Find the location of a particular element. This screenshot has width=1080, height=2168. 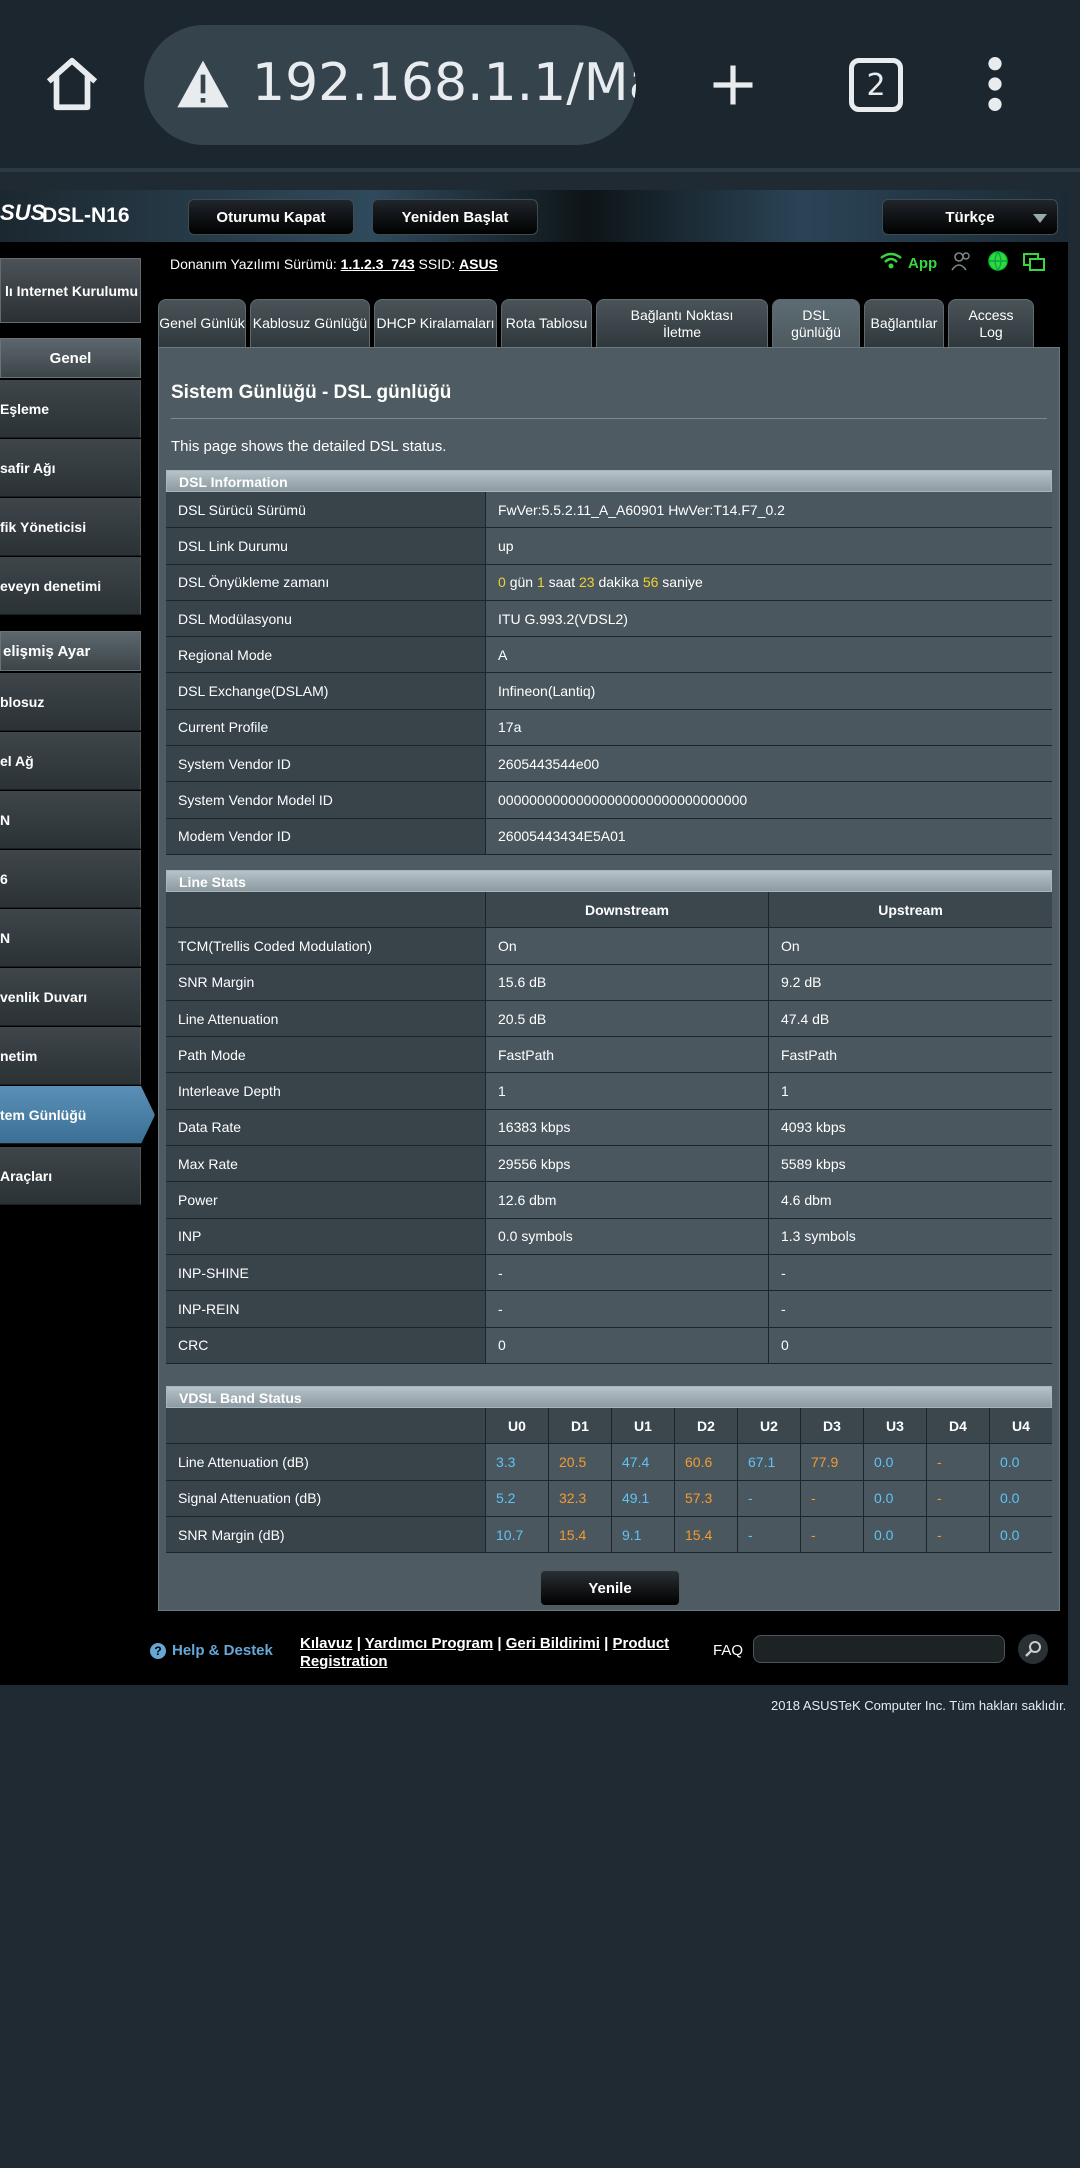

band-value: 77.9 is located at coordinates (832, 1462).